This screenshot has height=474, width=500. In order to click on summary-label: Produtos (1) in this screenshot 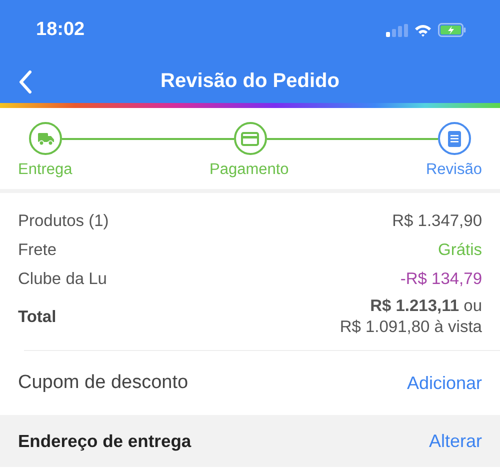, I will do `click(63, 221)`.